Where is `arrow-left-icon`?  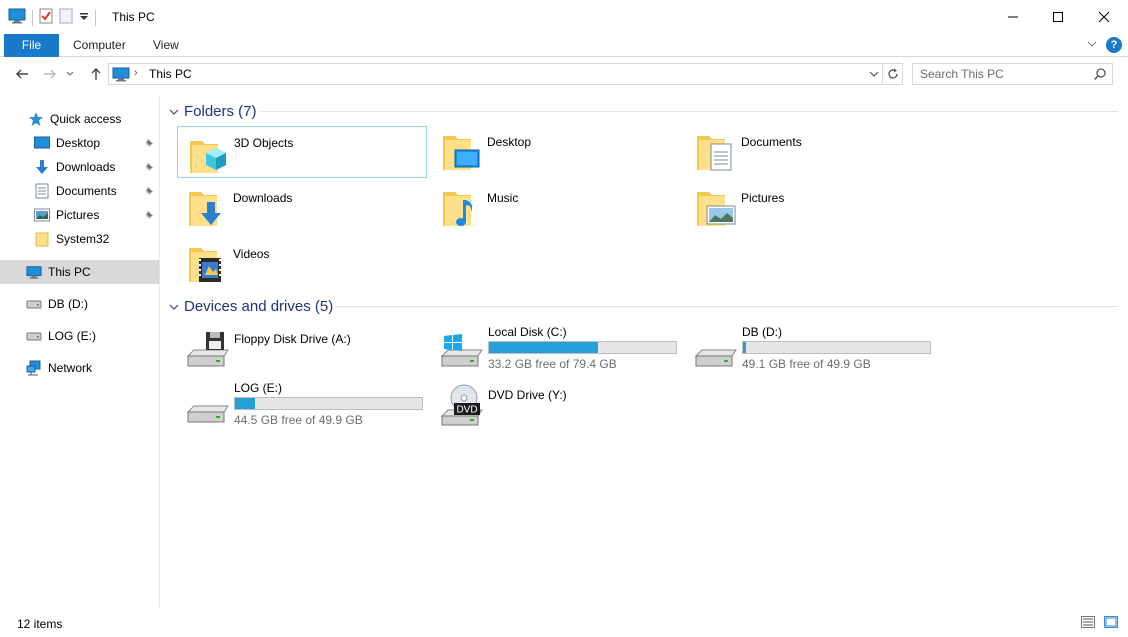
arrow-left-icon is located at coordinates (22, 74).